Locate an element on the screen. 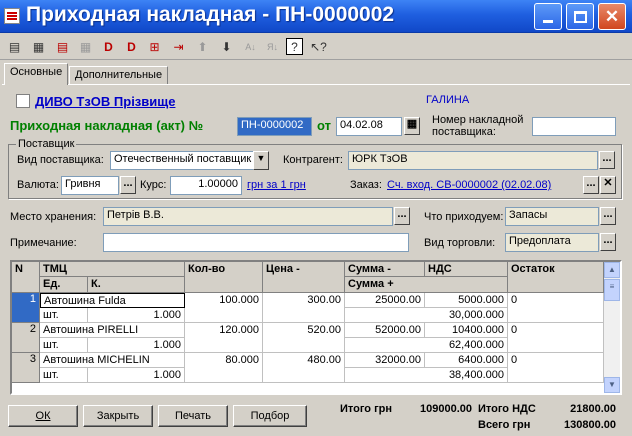  date-input: 04.02.08 is located at coordinates (369, 126).